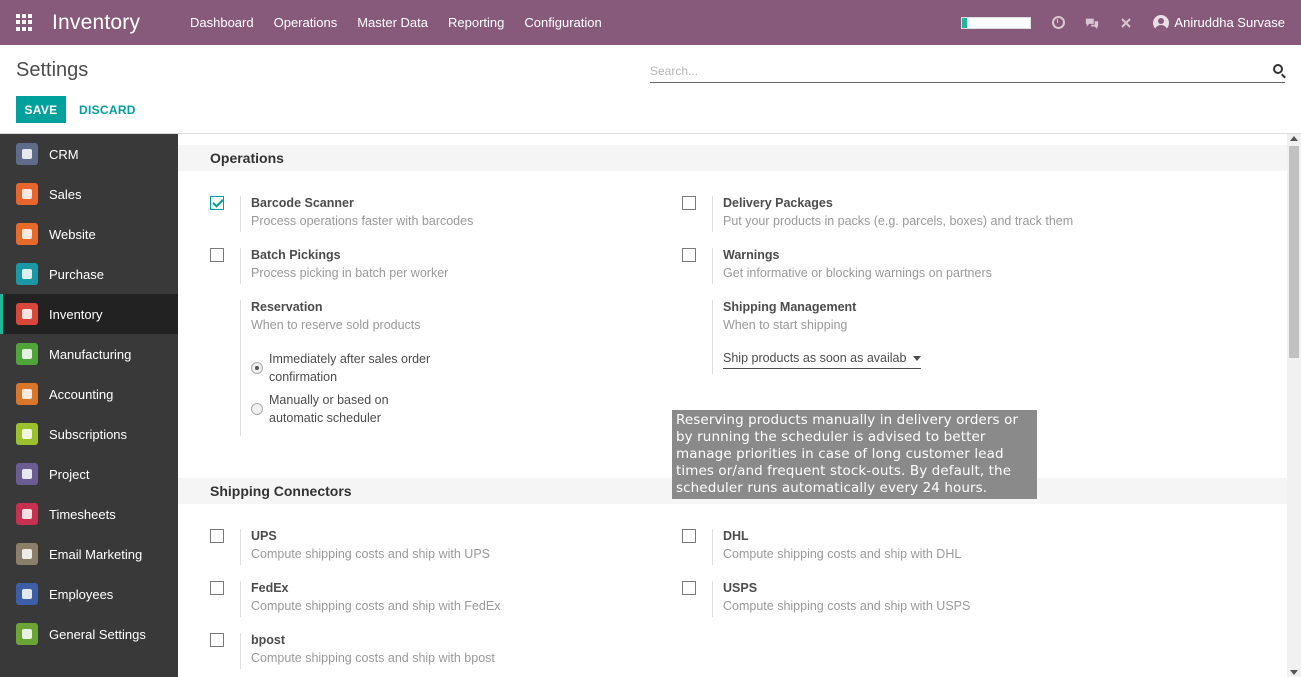 Image resolution: width=1301 pixels, height=677 pixels. Describe the element at coordinates (303, 377) in the screenshot. I see `radio-label-line: confirmation` at that location.